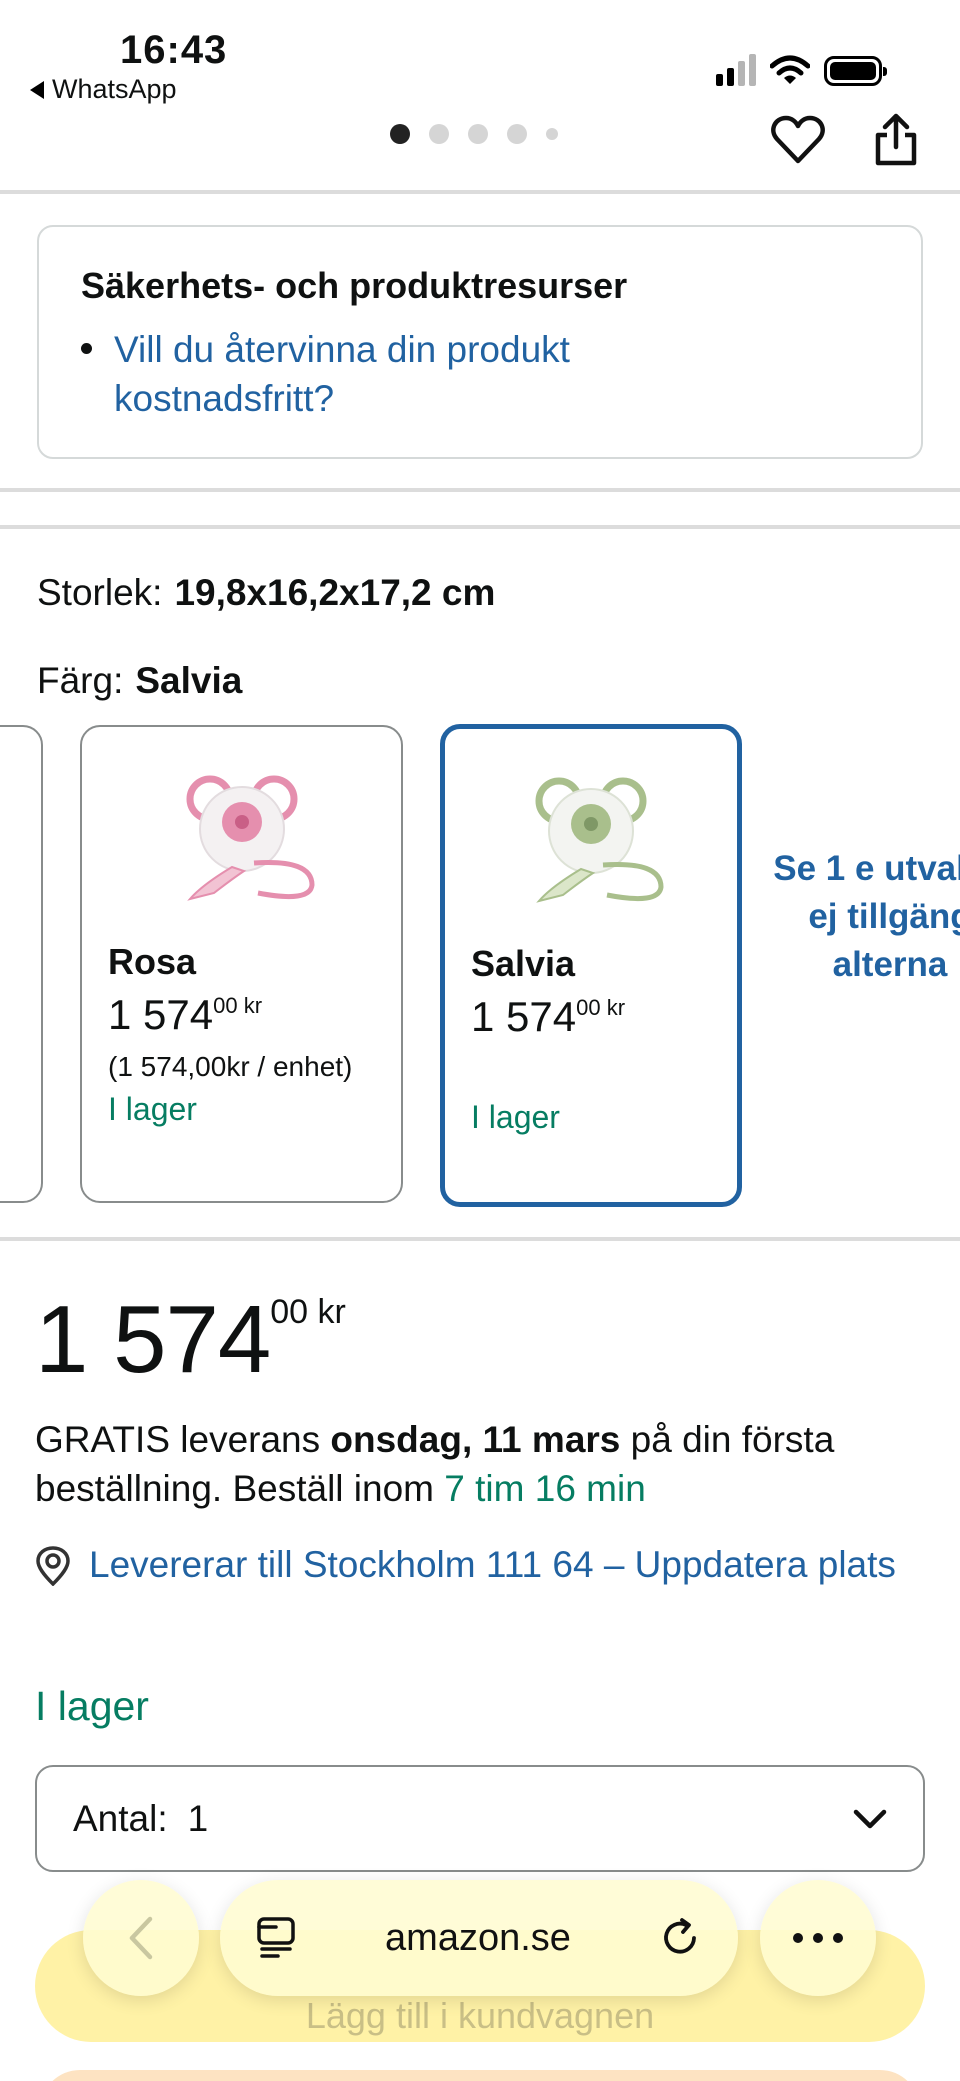  What do you see at coordinates (100, 592) in the screenshot?
I see `size-label: Storlek:` at bounding box center [100, 592].